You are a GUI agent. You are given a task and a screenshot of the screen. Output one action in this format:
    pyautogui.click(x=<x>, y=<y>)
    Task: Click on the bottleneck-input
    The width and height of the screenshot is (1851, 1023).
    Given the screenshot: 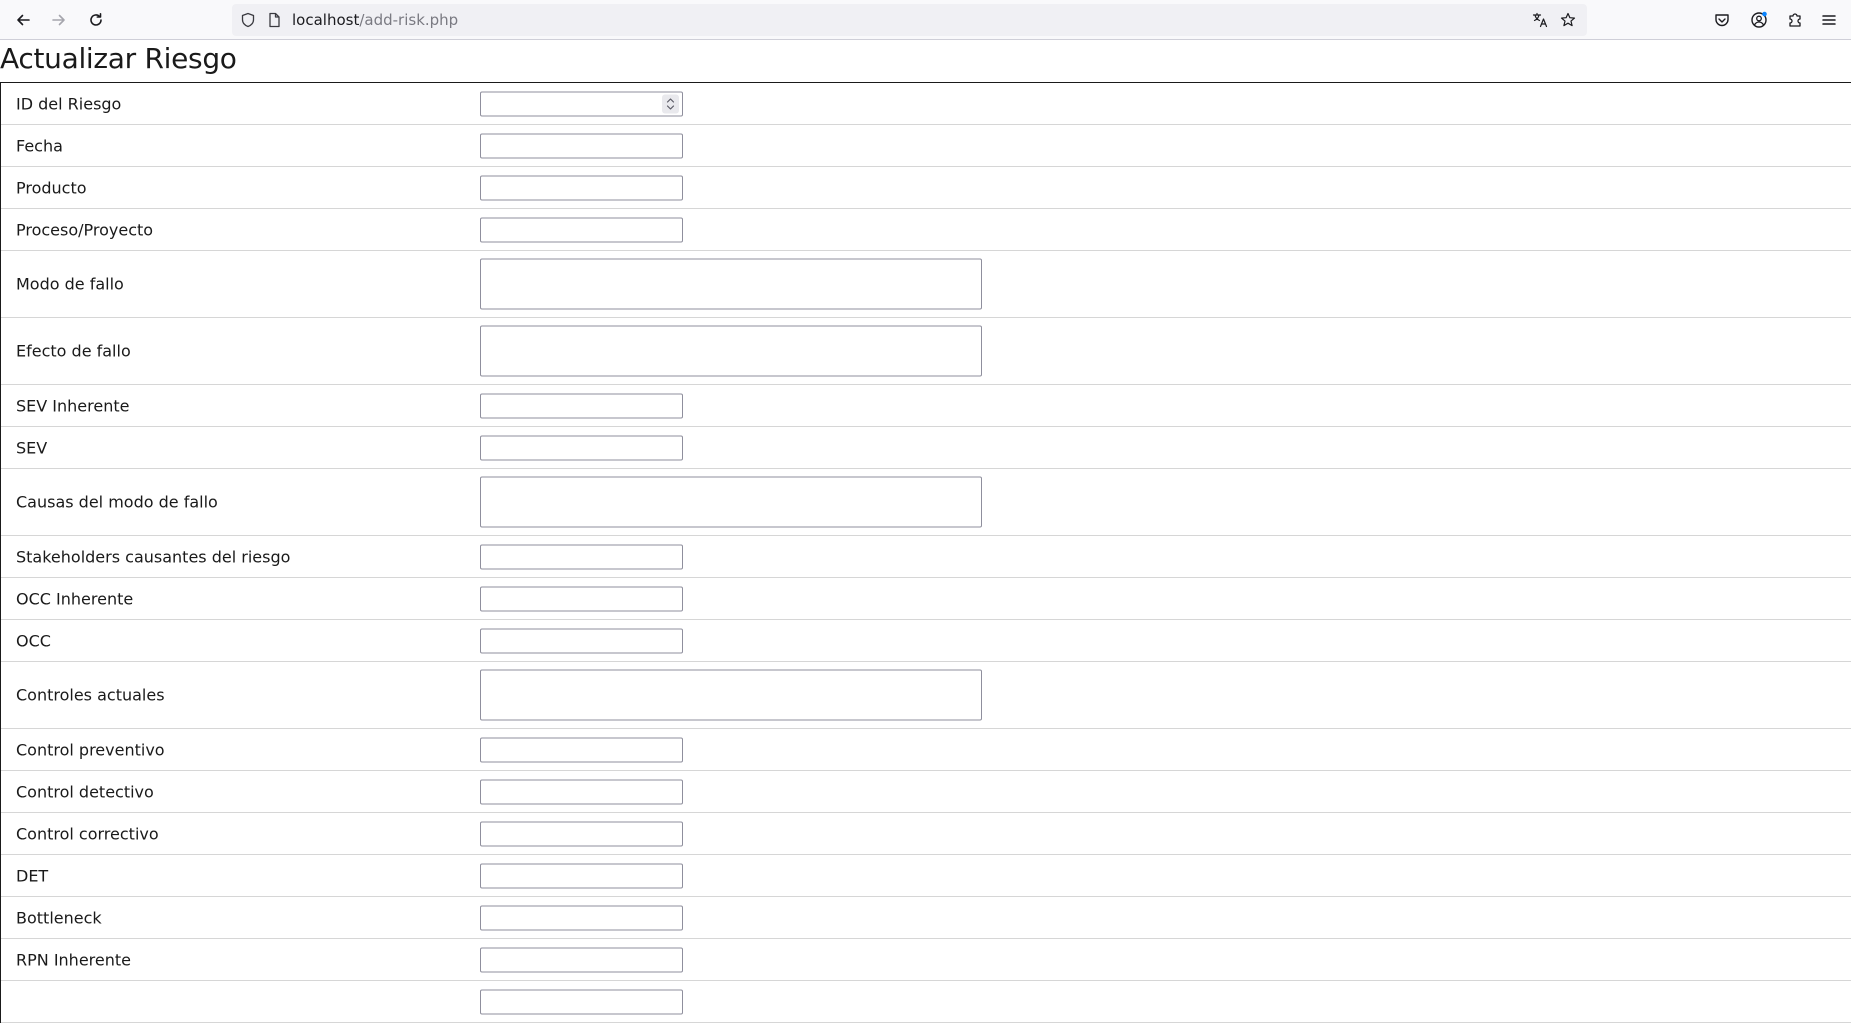 What is the action you would take?
    pyautogui.click(x=581, y=917)
    